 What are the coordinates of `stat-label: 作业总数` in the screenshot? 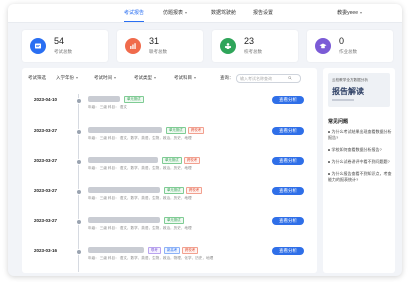 It's located at (348, 51).